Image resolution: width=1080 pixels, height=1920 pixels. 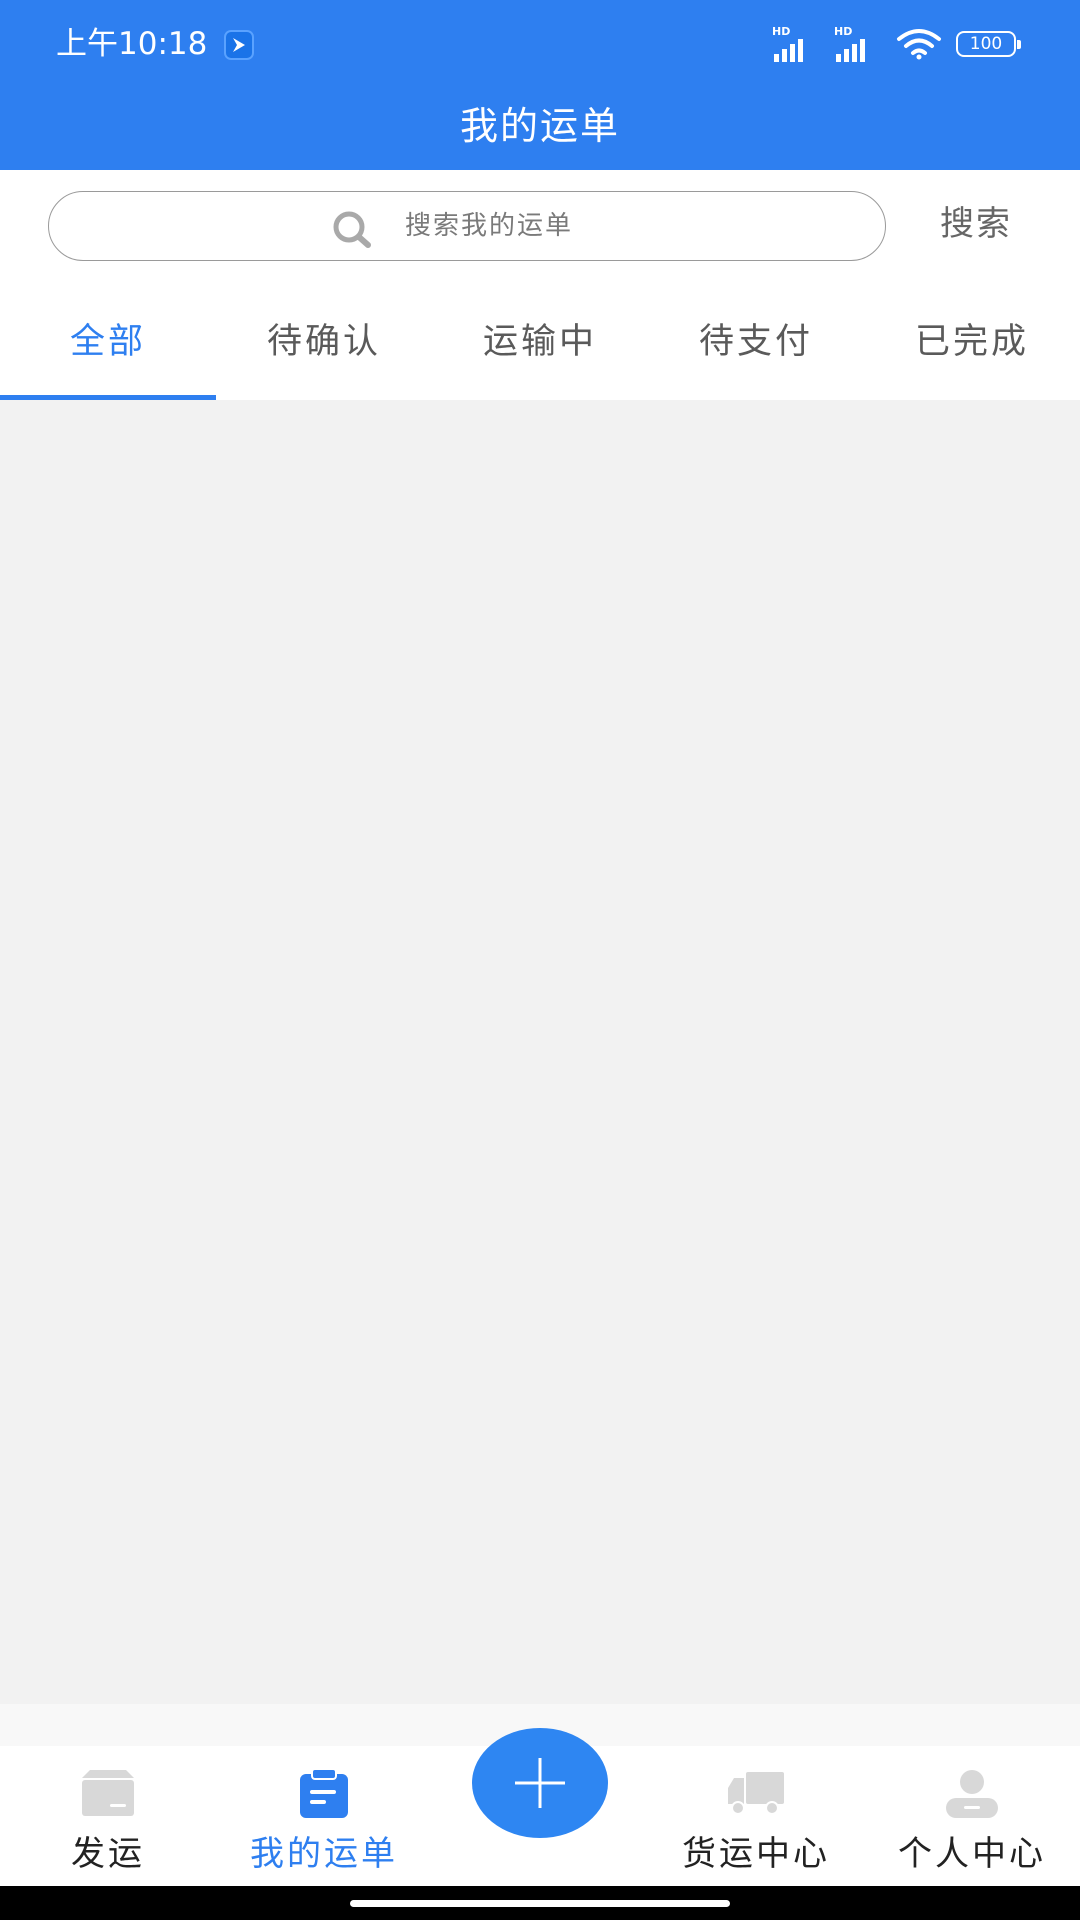 I want to click on signal-strength-icon-2: HD, so click(x=858, y=44).